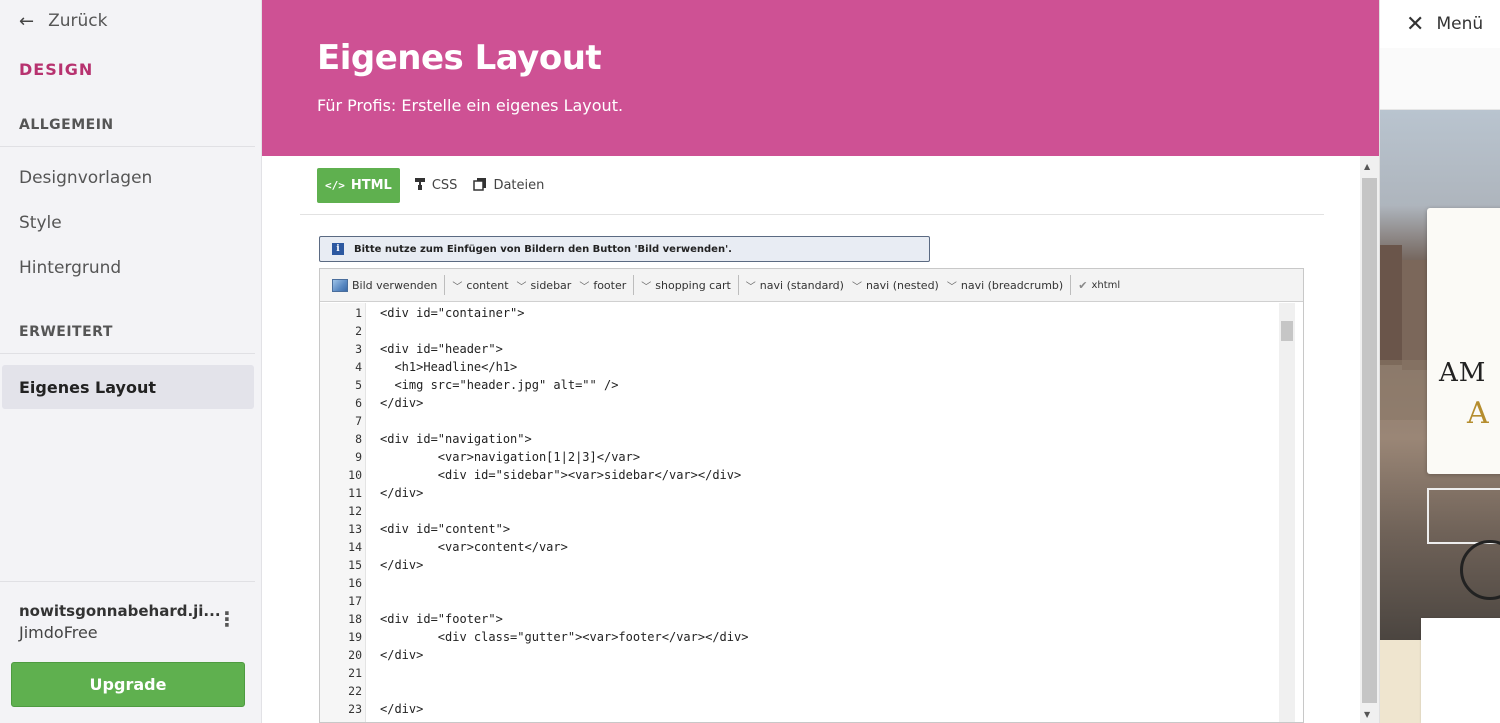 This screenshot has height=723, width=1500. What do you see at coordinates (355, 475) in the screenshot?
I see `line-number: 10` at bounding box center [355, 475].